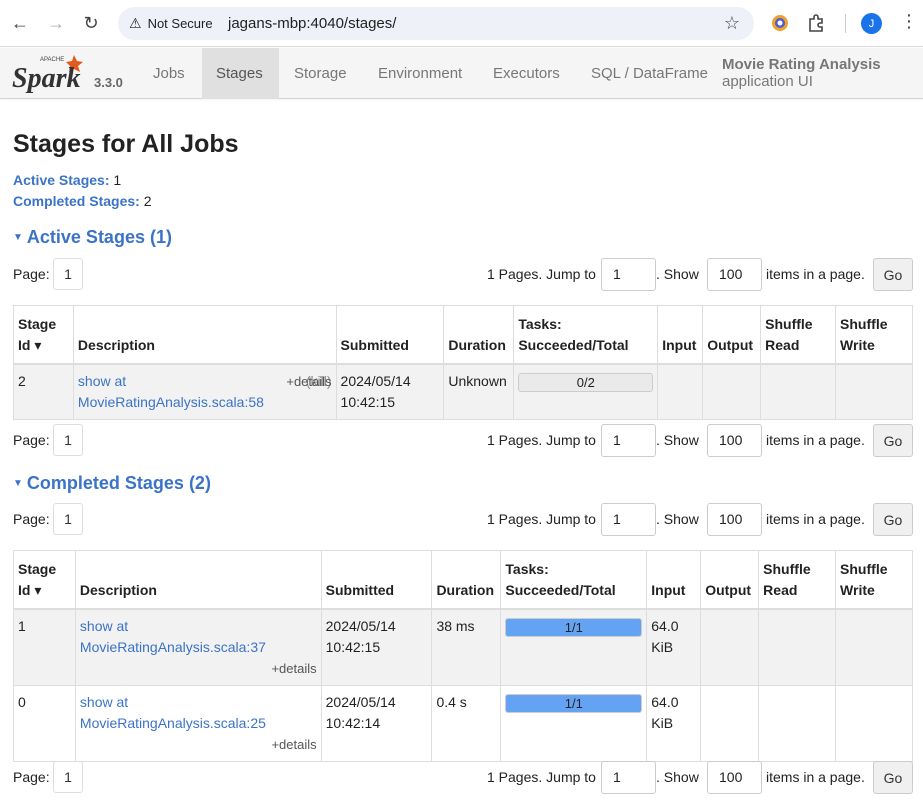 The width and height of the screenshot is (923, 809). Describe the element at coordinates (92, 237) in the screenshot. I see `active-stages-header: ▼ Active Stages (1)` at that location.